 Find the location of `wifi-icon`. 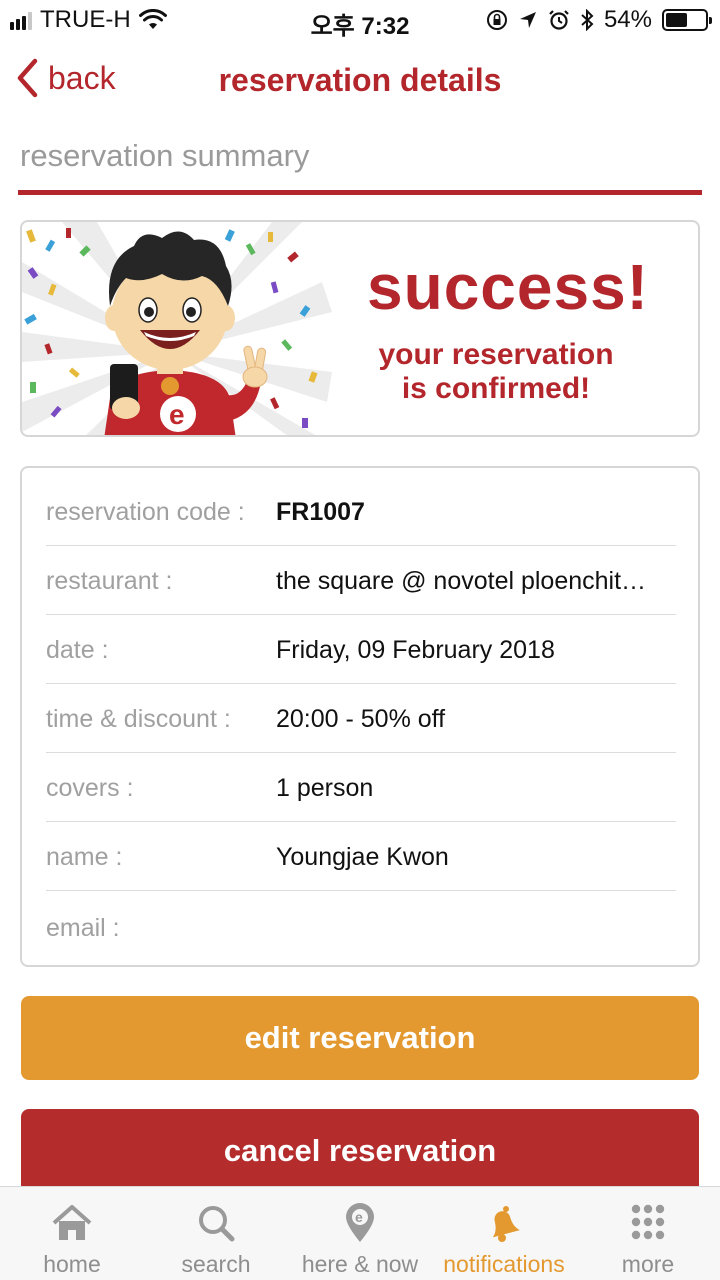

wifi-icon is located at coordinates (152, 19).